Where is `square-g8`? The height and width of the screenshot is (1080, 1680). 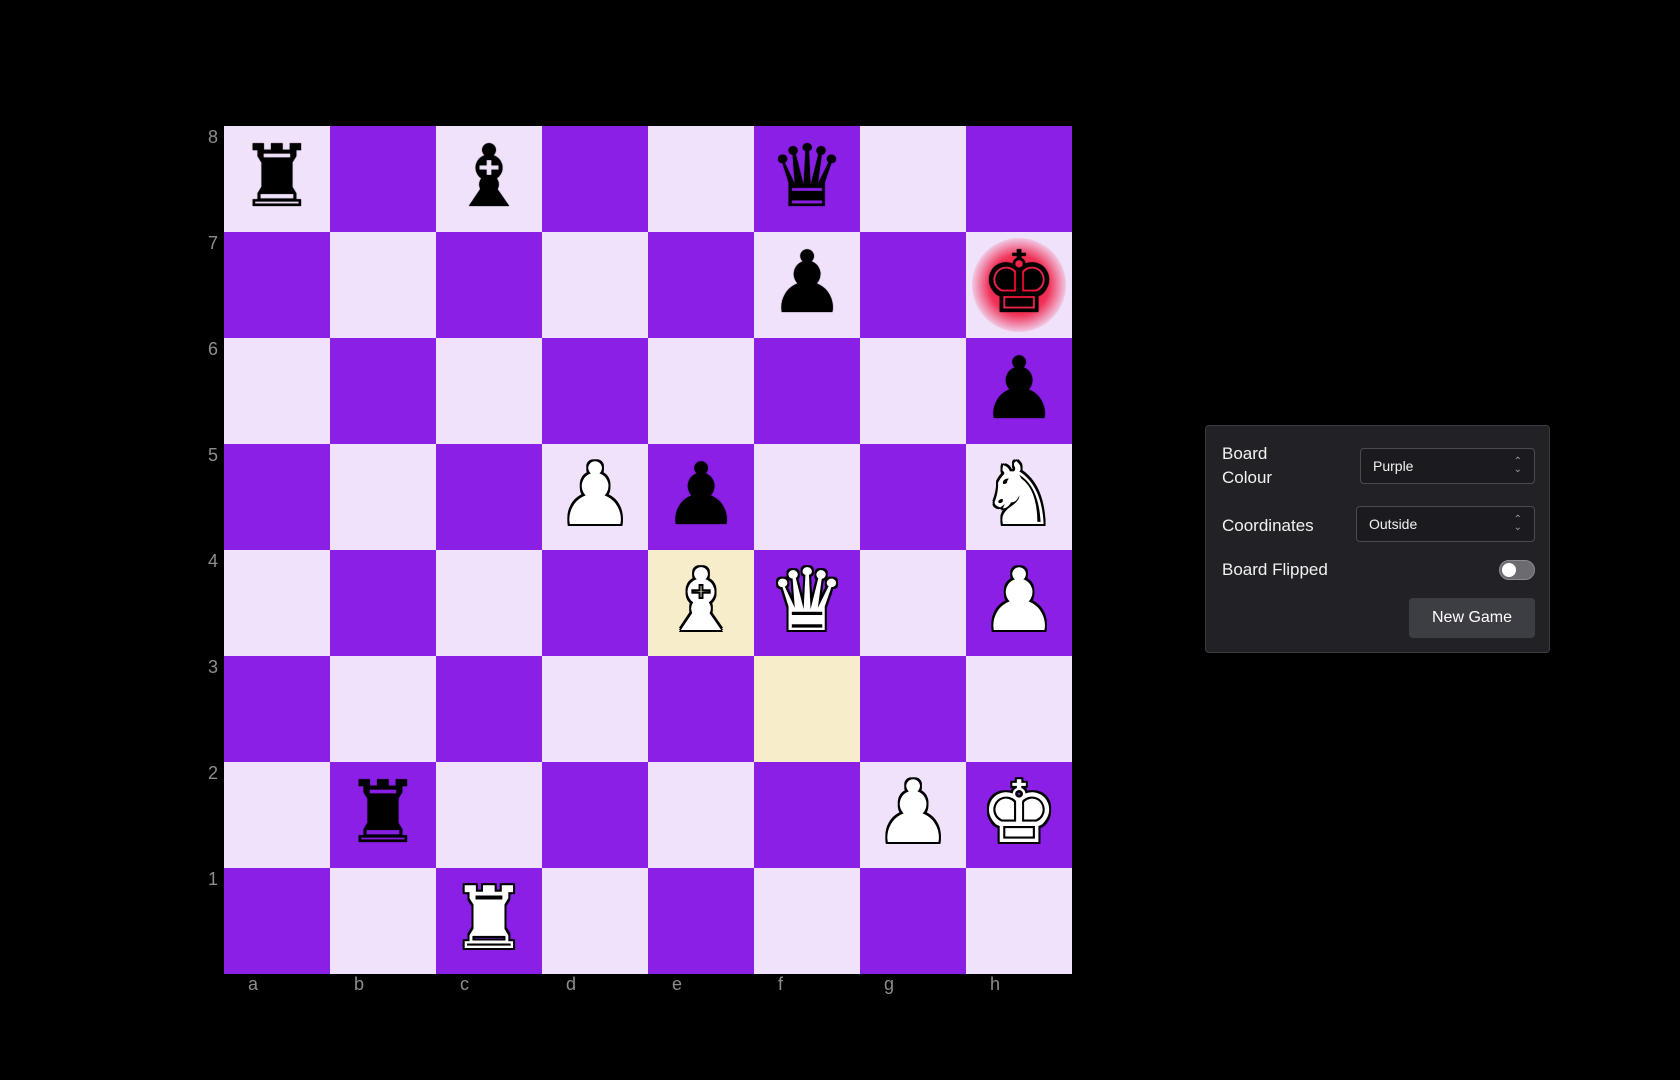
square-g8 is located at coordinates (913, 179).